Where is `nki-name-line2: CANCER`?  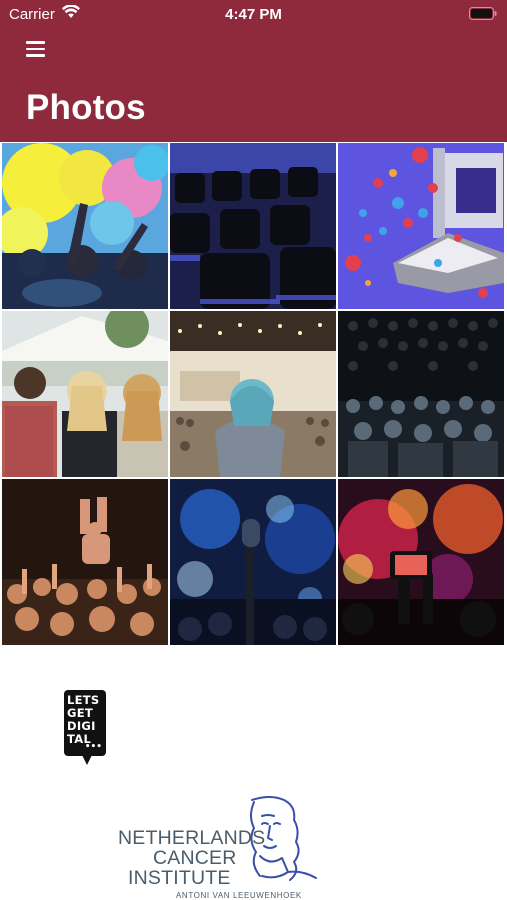 nki-name-line2: CANCER is located at coordinates (195, 858).